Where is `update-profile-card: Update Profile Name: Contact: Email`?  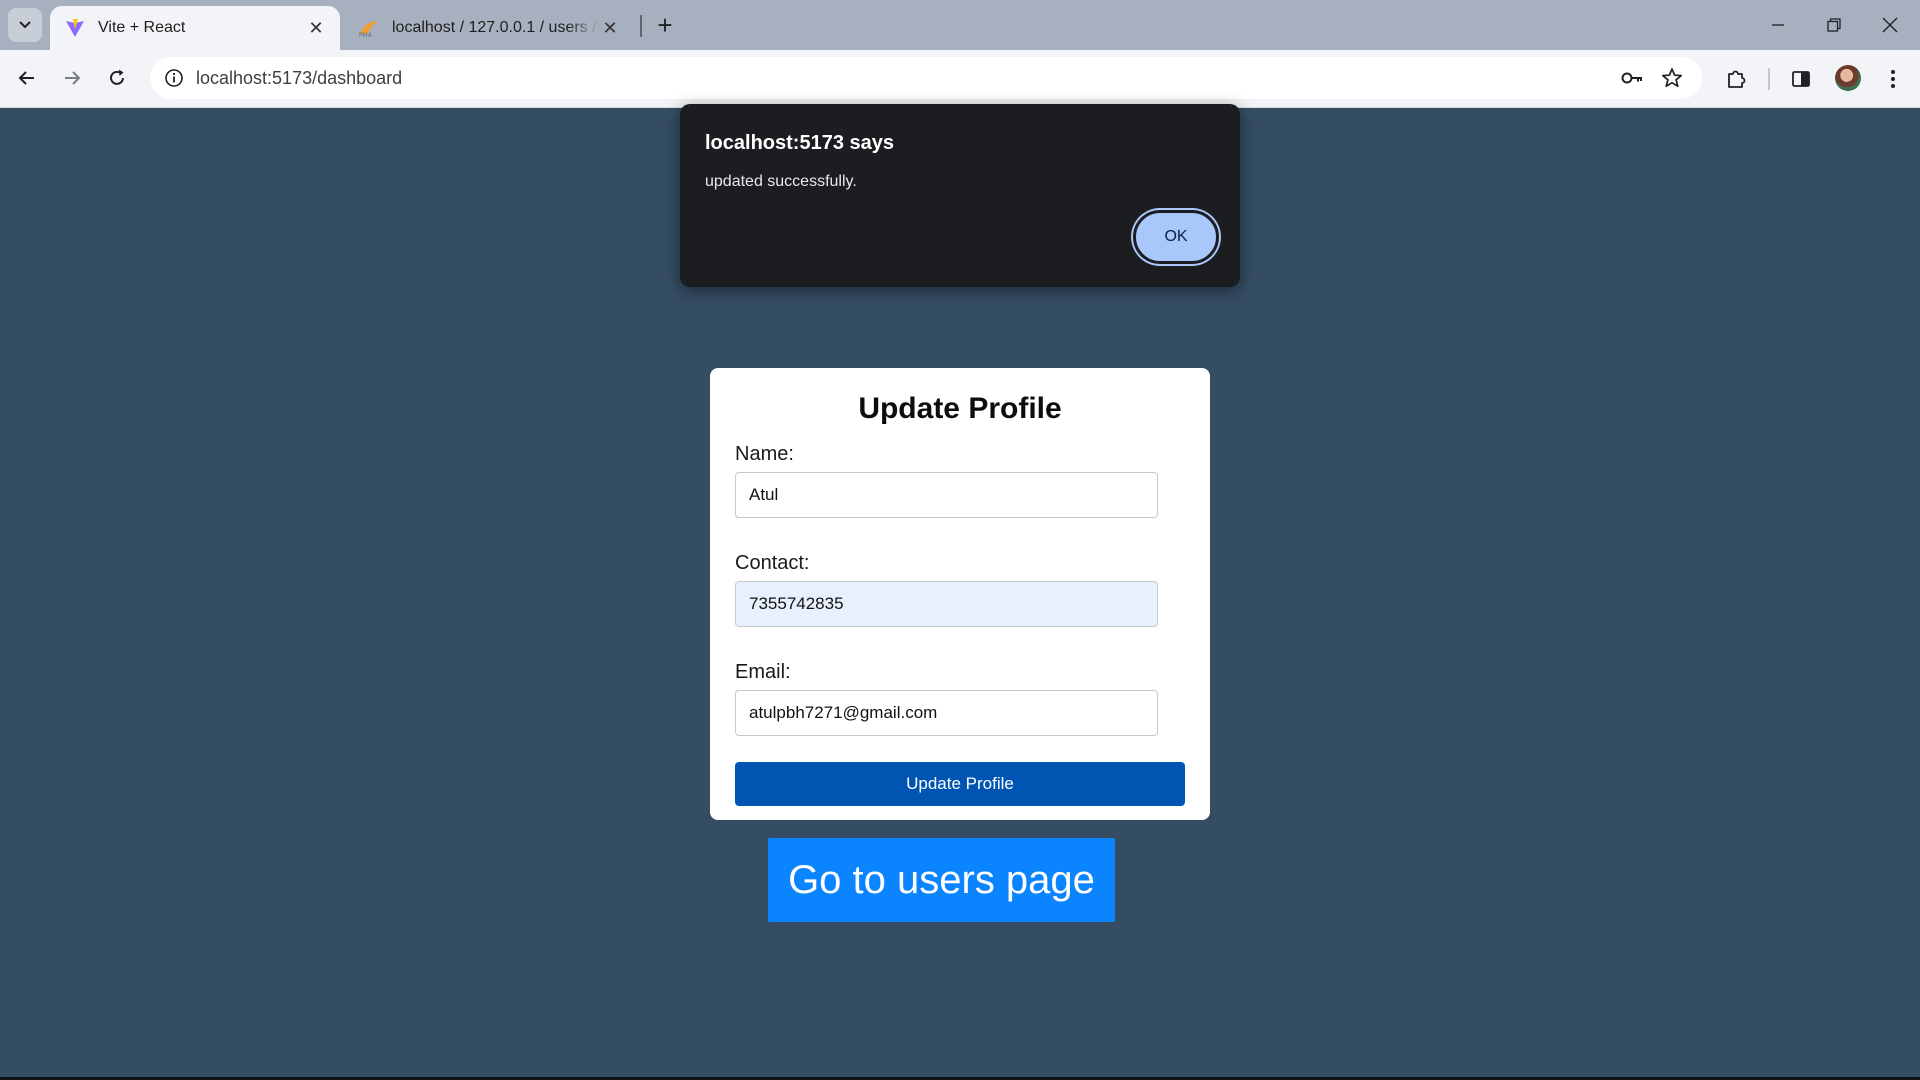
update-profile-card: Update Profile Name: Contact: Email is located at coordinates (960, 594).